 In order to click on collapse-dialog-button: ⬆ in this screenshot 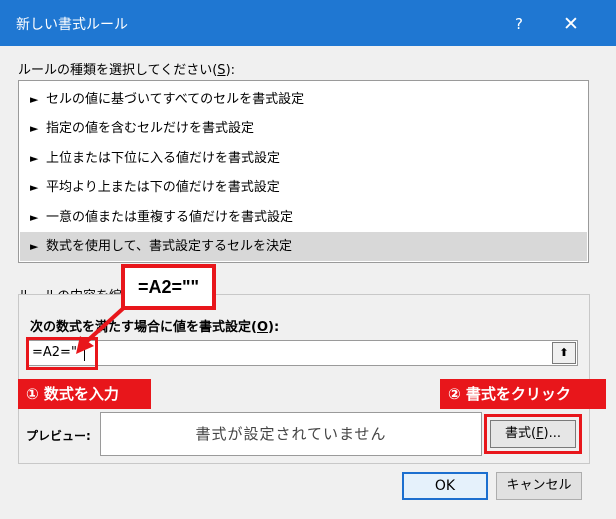, I will do `click(564, 353)`.